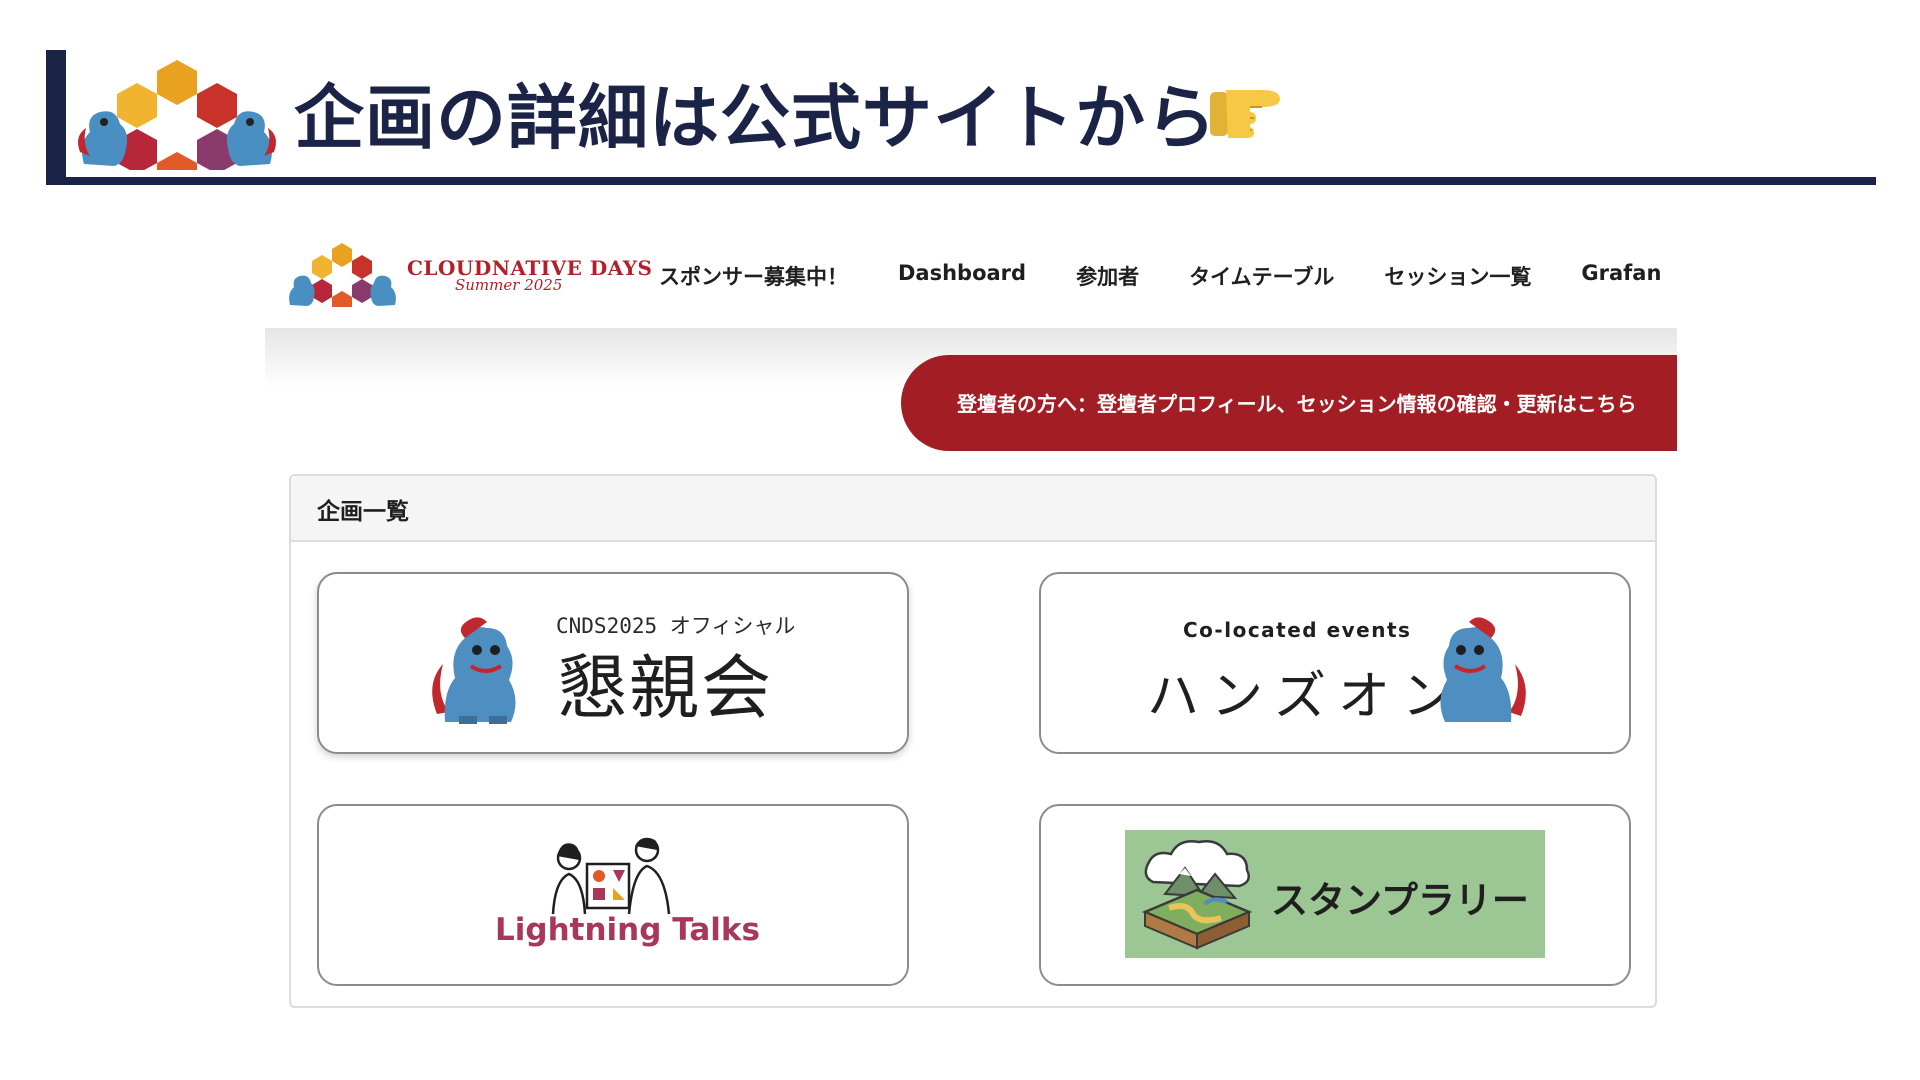  Describe the element at coordinates (1297, 630) in the screenshot. I see `handson-subtitle: Co-located events` at that location.